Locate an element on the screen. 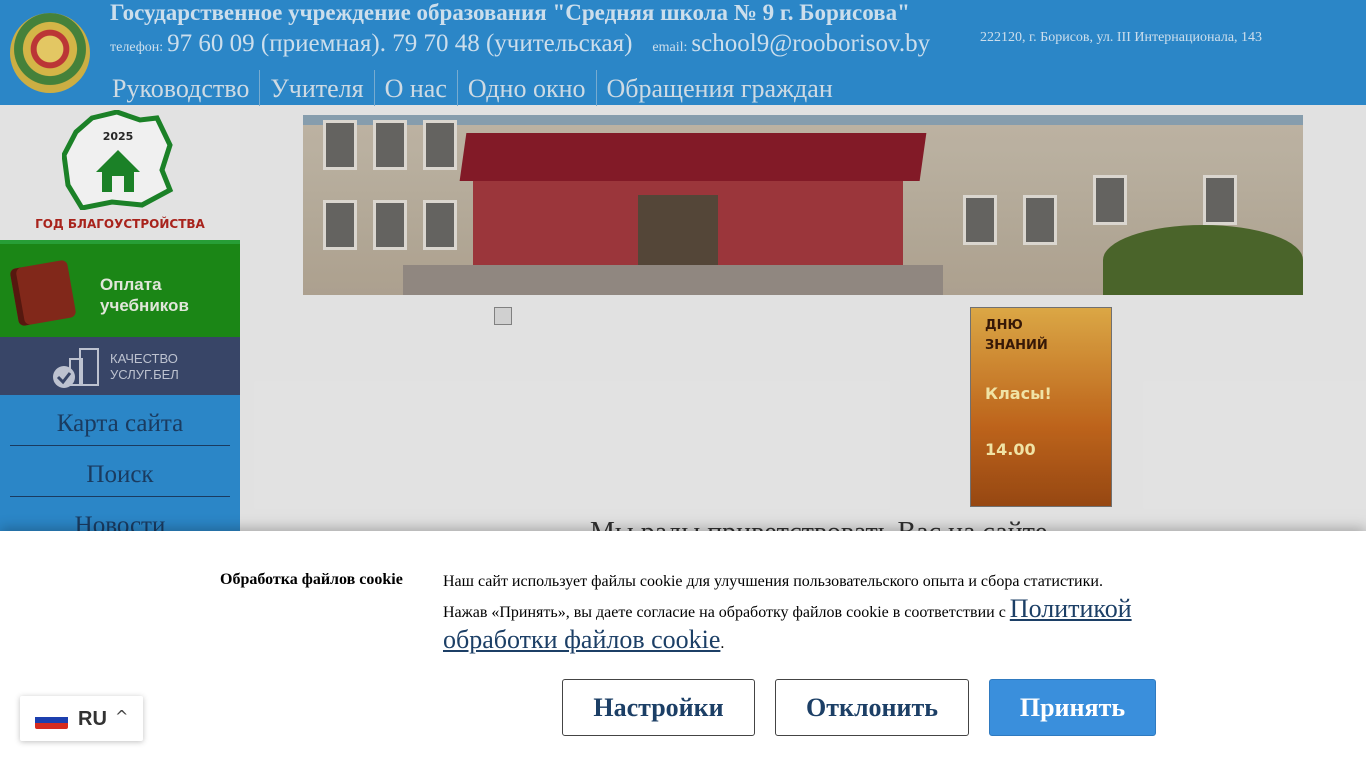 Image resolution: width=1366 pixels, height=768 pixels. chevron-up-icon: ^ is located at coordinates (122, 716).